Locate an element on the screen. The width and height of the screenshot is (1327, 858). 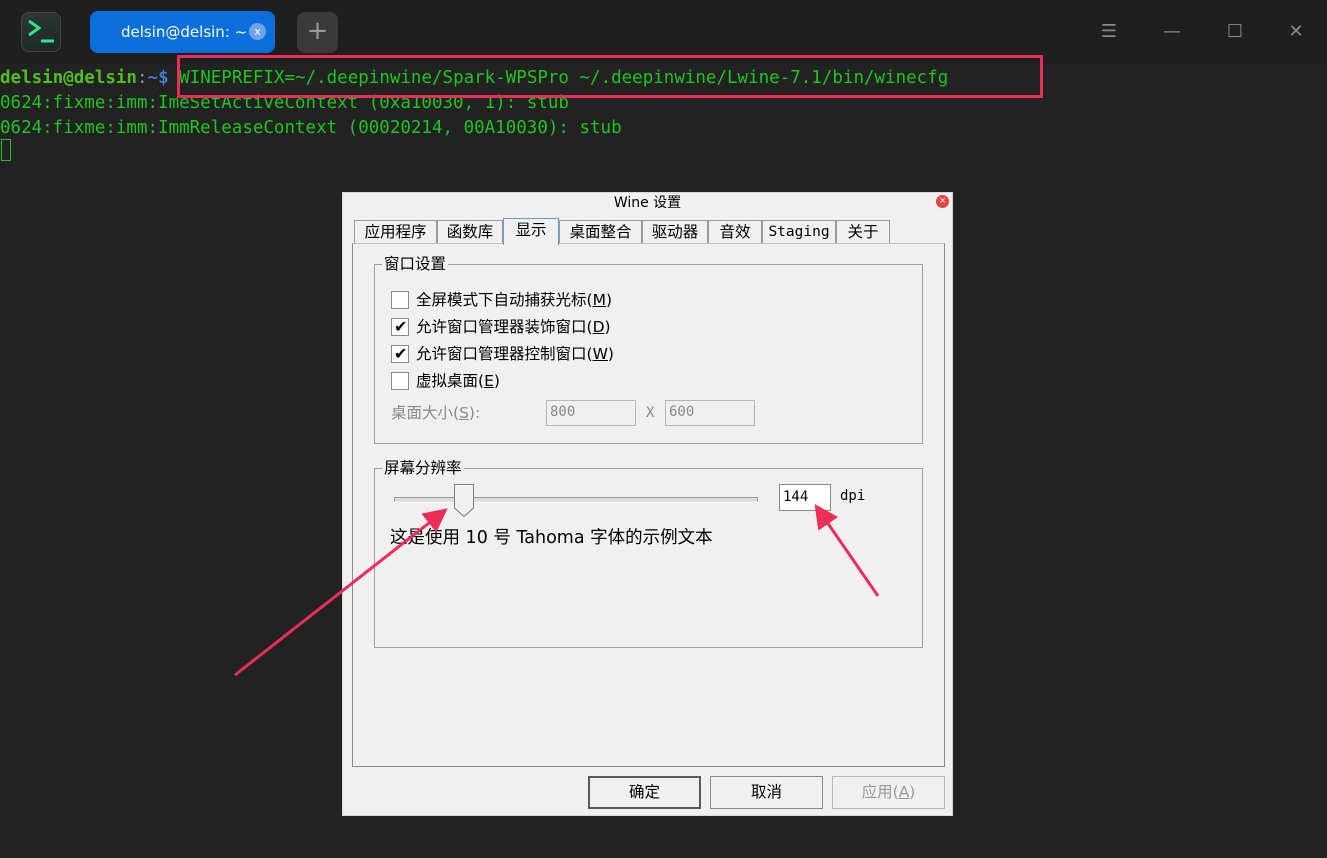
command-highlight-box is located at coordinates (610, 76).